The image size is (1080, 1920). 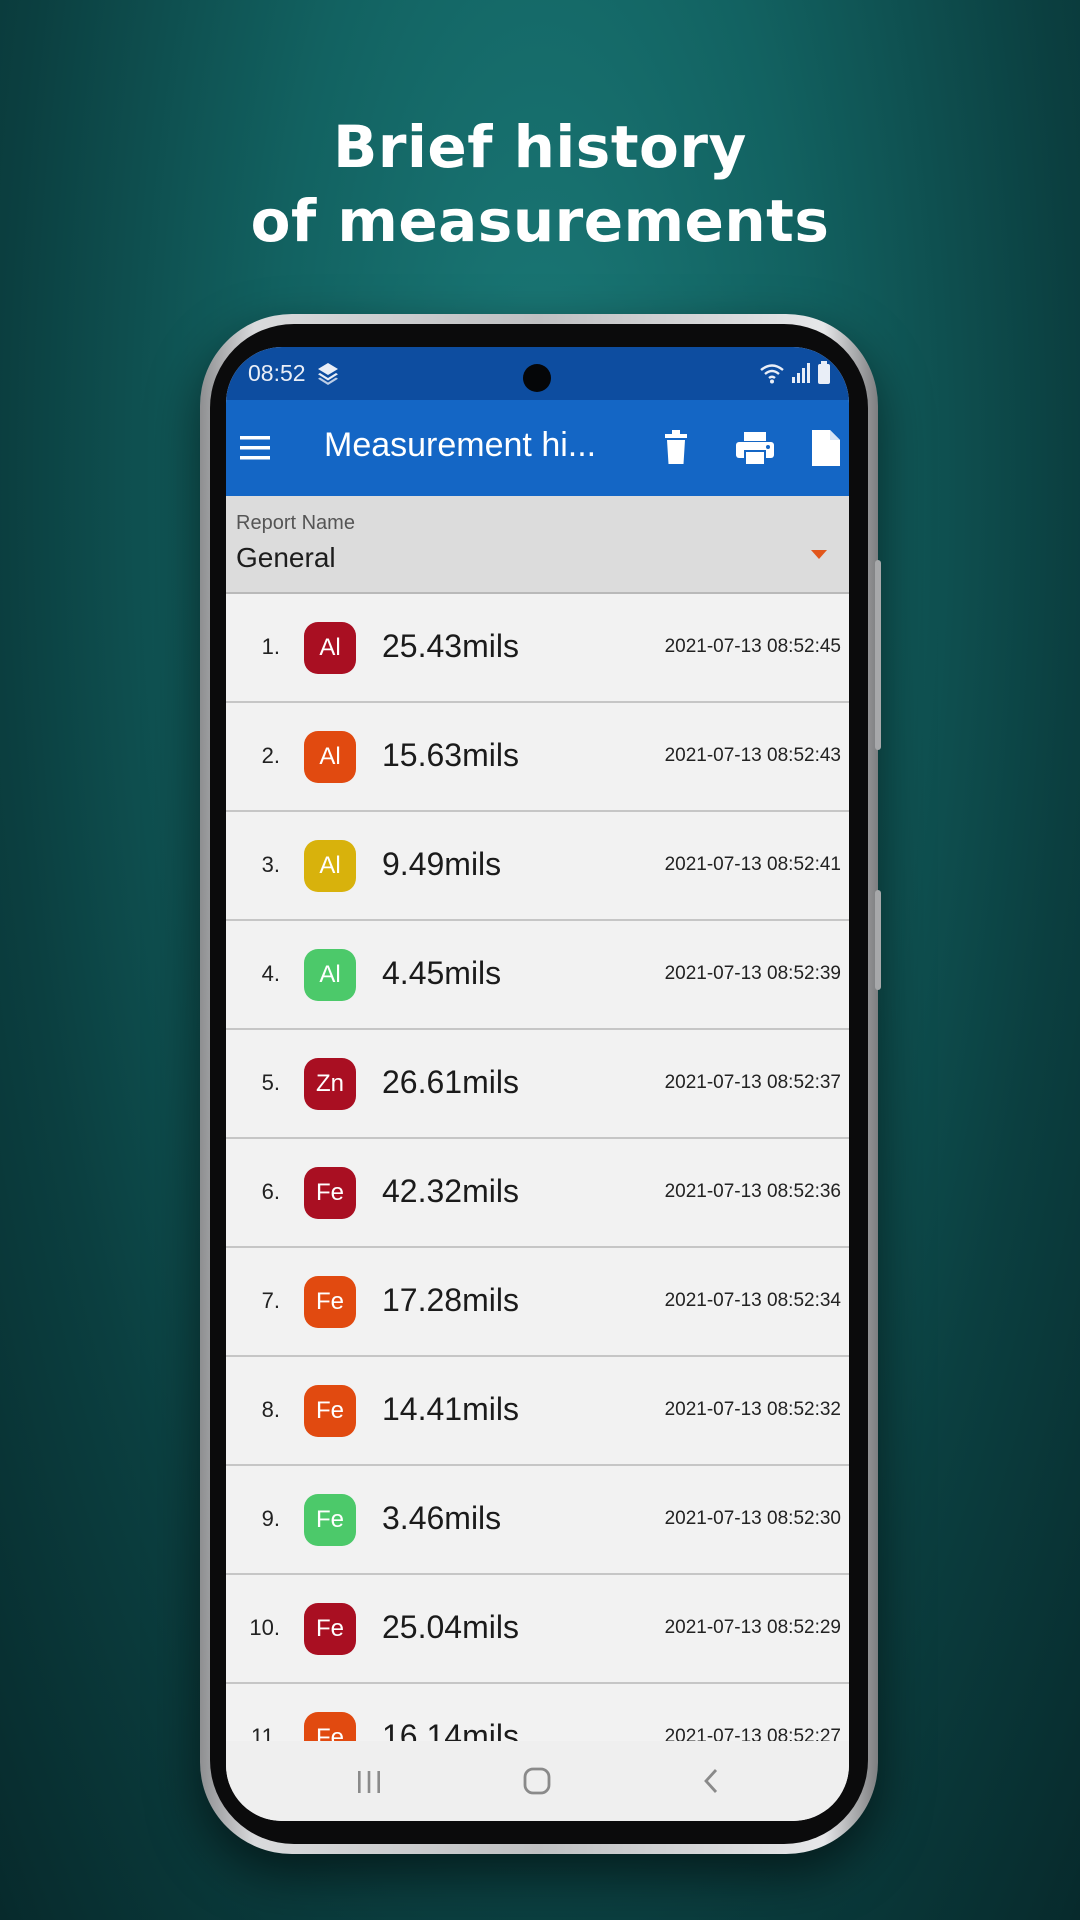 I want to click on trash-icon, so click(x=676, y=448).